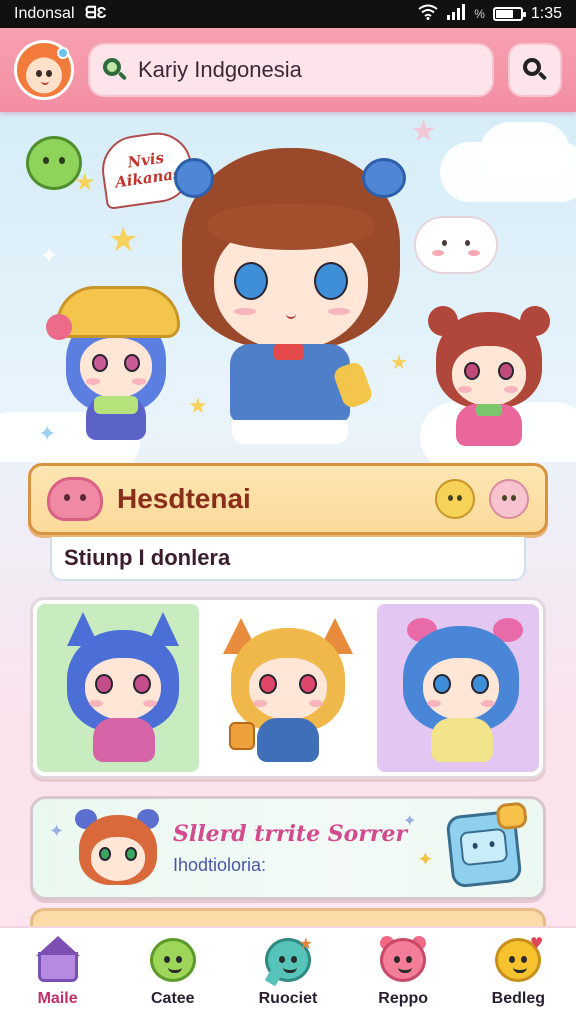  What do you see at coordinates (116, 369) in the screenshot?
I see `chibi-blue-hair-hat` at bounding box center [116, 369].